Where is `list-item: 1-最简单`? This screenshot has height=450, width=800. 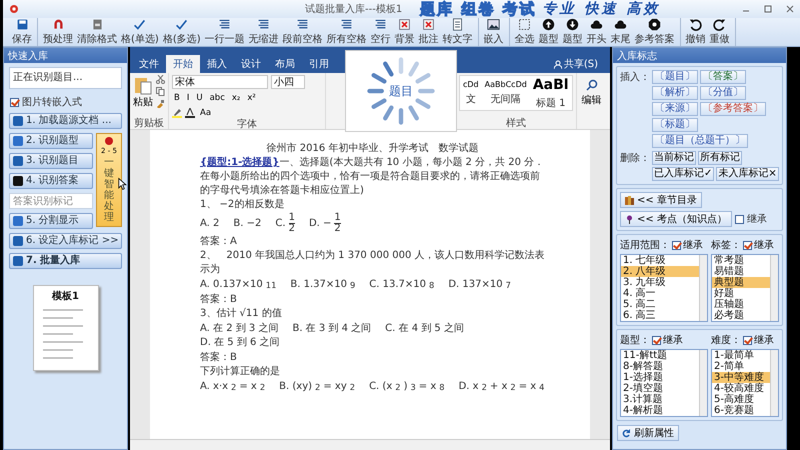
list-item: 1-最简单 is located at coordinates (741, 355).